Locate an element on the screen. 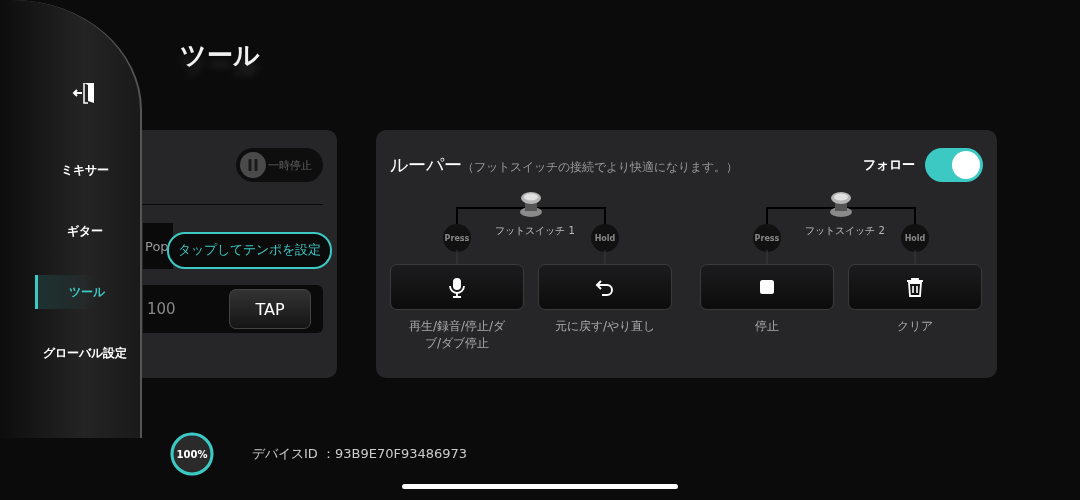 This screenshot has width=1080, height=500. pause-icon is located at coordinates (253, 165).